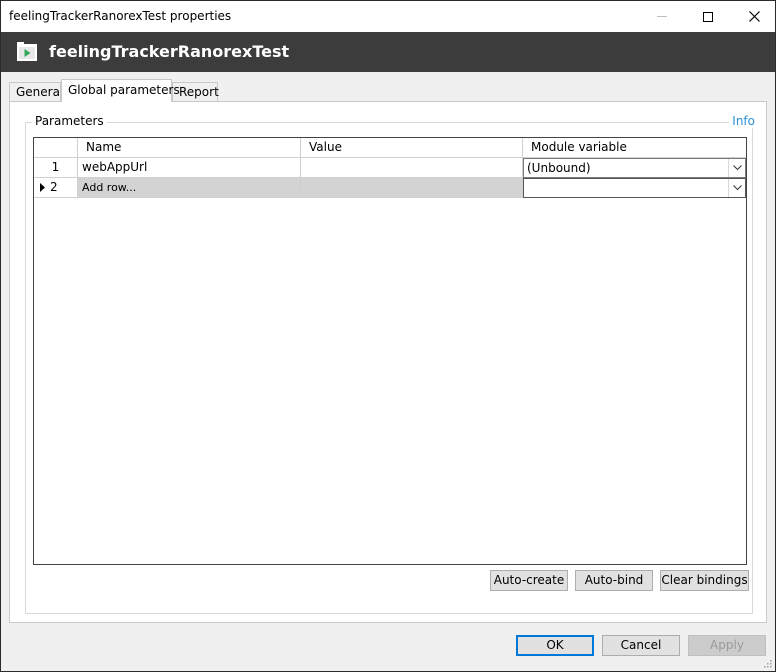 Image resolution: width=776 pixels, height=672 pixels. I want to click on dialog-header: feelingTrackerRanorexTest, so click(388, 52).